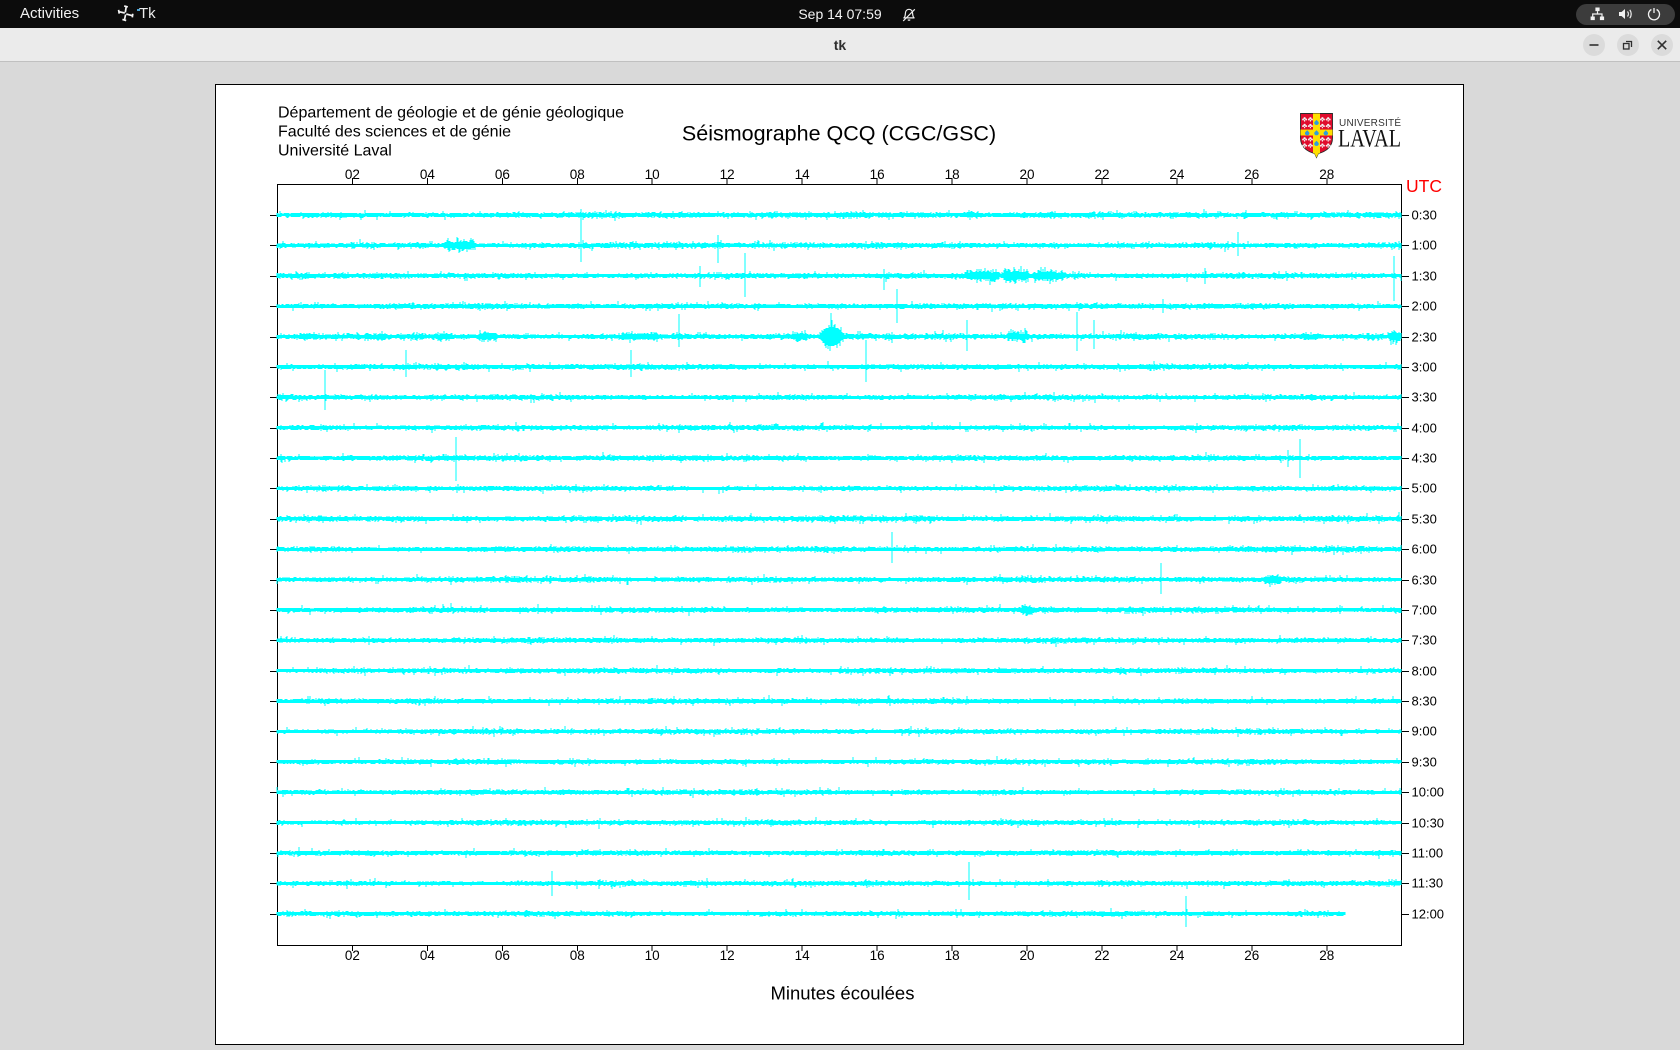 Image resolution: width=1680 pixels, height=1050 pixels. I want to click on svg-text: 7:30, so click(1424, 640).